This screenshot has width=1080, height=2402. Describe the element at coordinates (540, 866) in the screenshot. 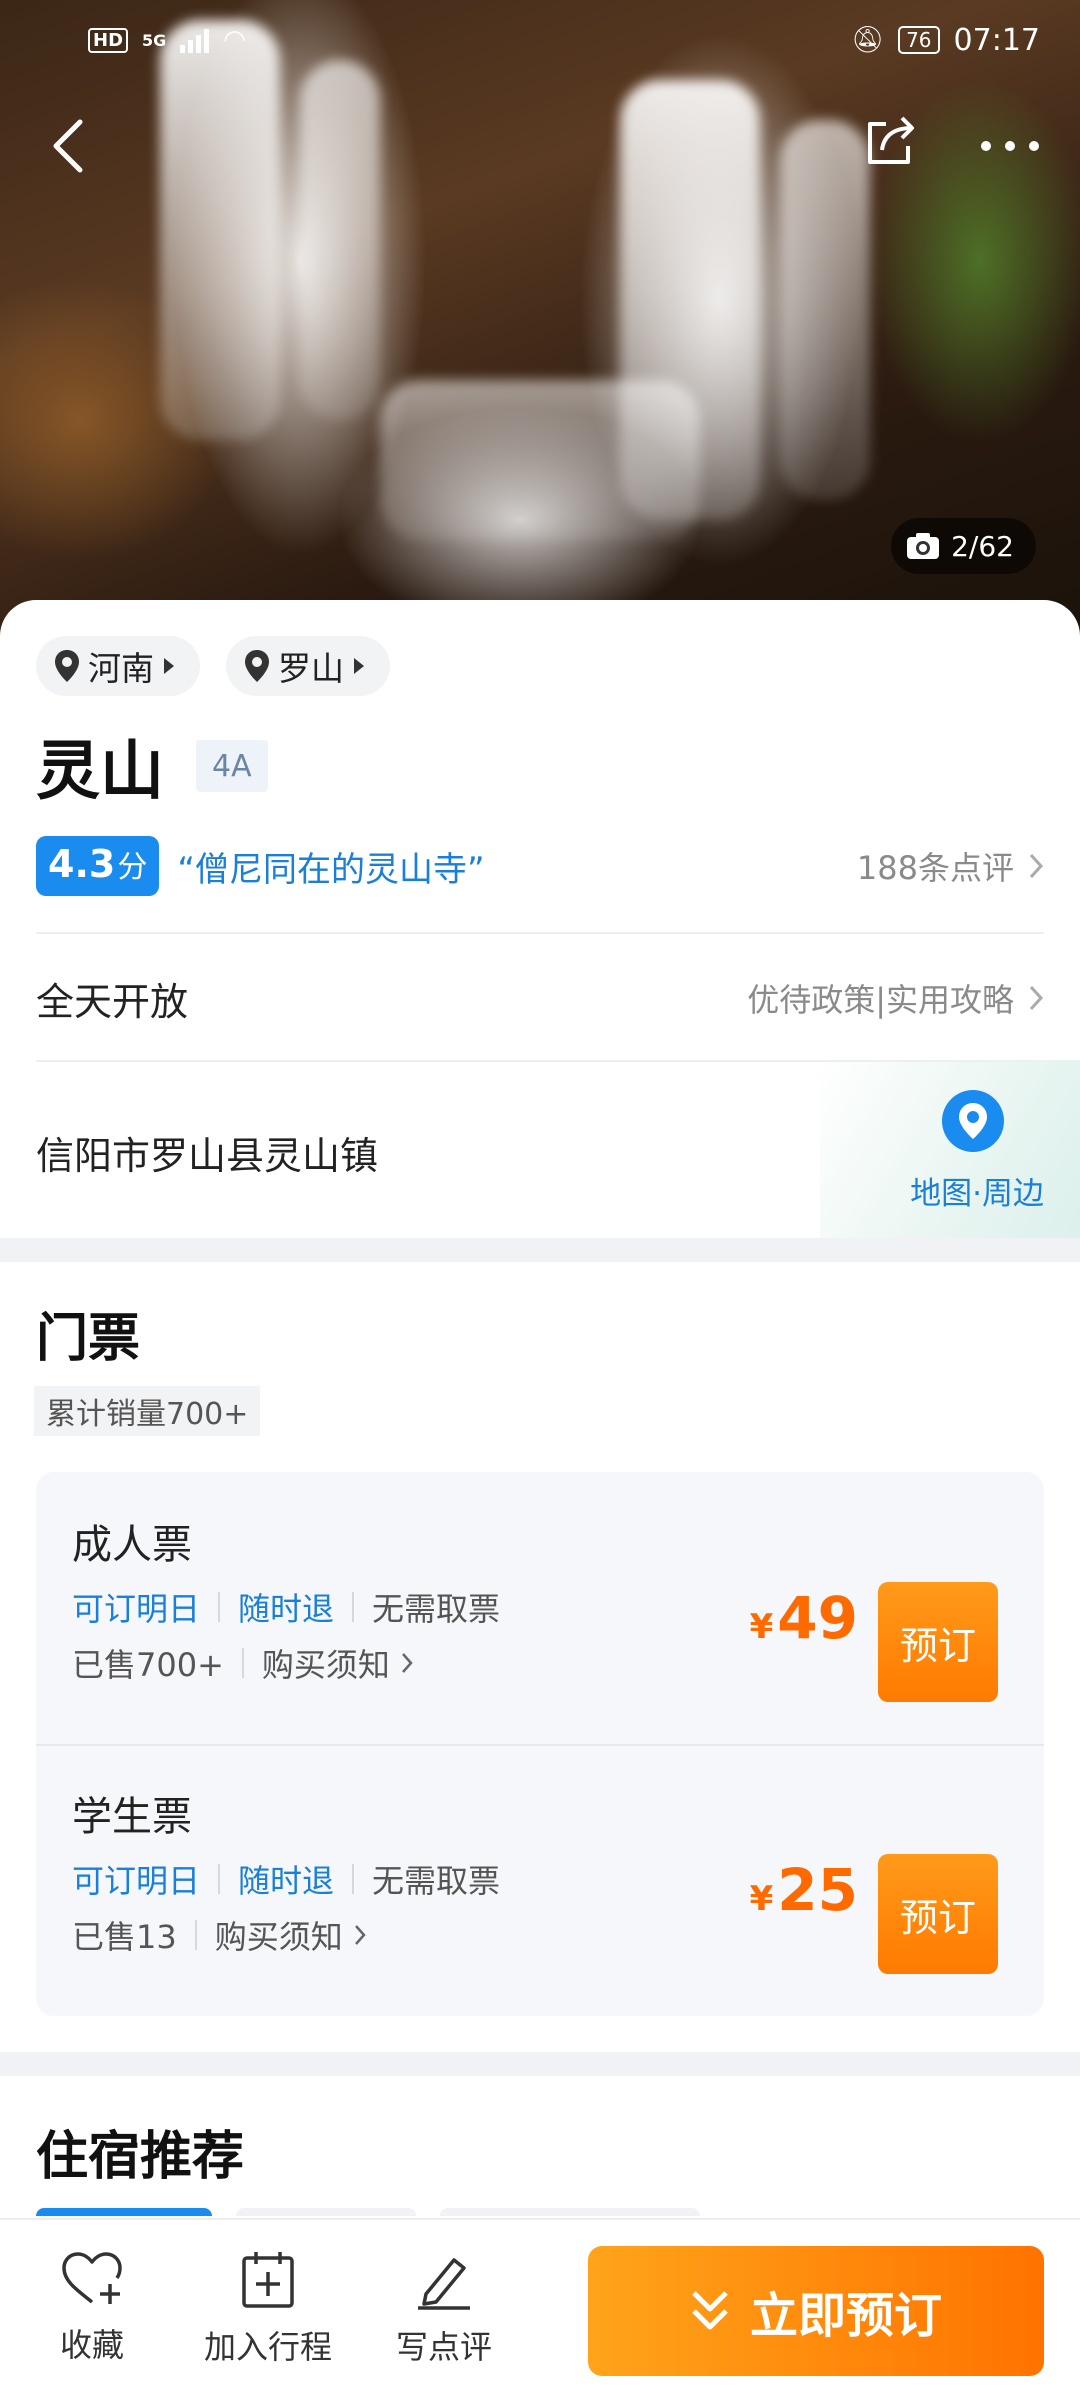

I see `rating-row: 4.3 分 “僧尼同在的灵山寺” 188条点评` at that location.